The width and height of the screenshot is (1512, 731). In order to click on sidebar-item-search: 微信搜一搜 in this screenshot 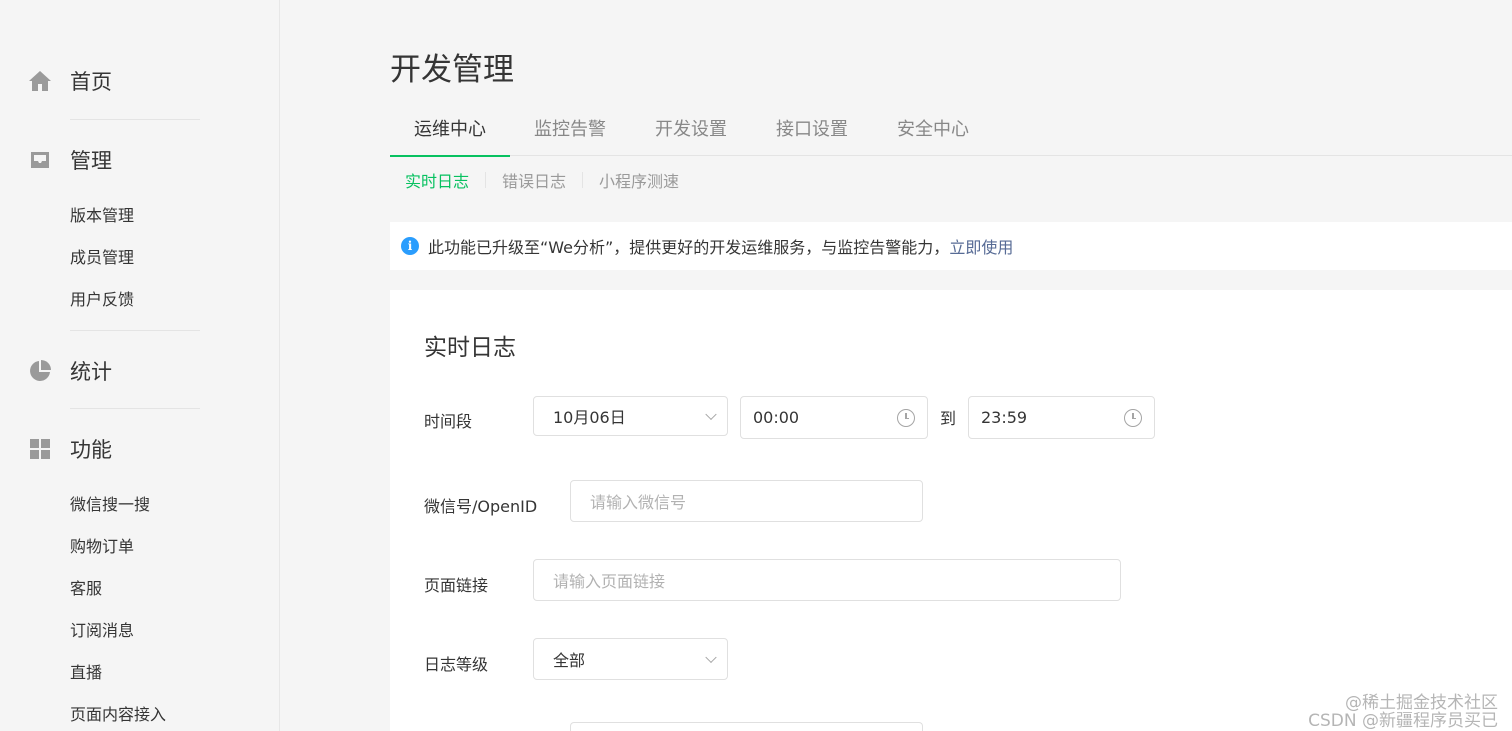, I will do `click(110, 505)`.